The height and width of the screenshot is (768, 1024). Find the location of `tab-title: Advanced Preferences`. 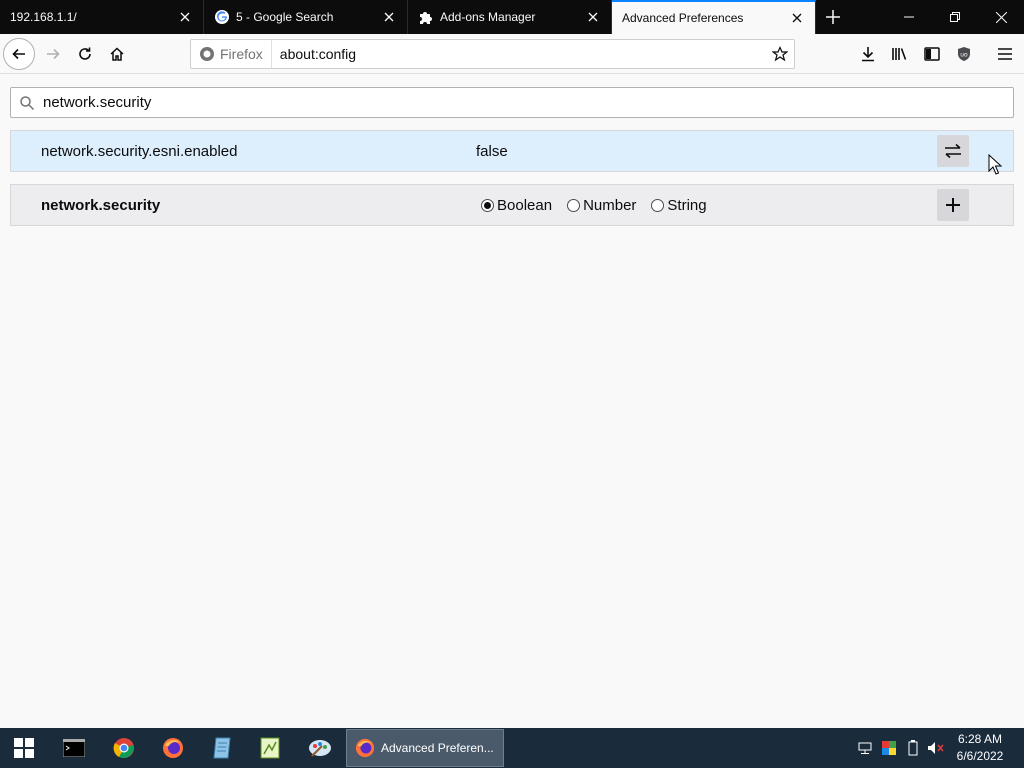

tab-title: Advanced Preferences is located at coordinates (683, 18).